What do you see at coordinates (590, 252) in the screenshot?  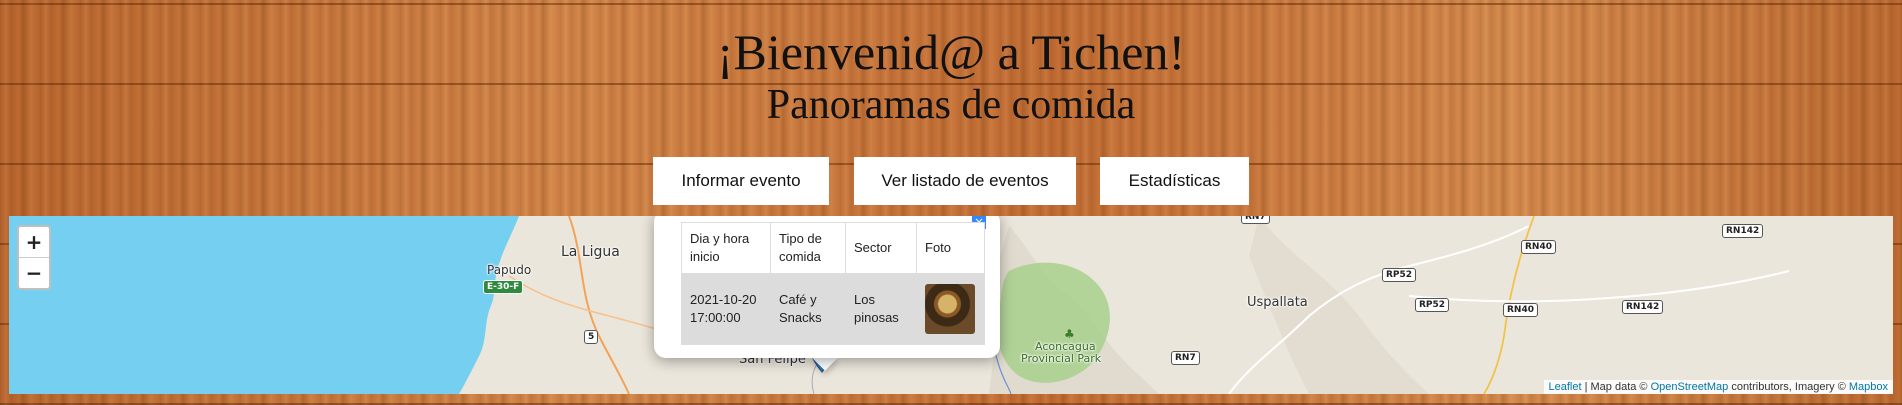 I see `place-label-la-ligua: La Ligua` at bounding box center [590, 252].